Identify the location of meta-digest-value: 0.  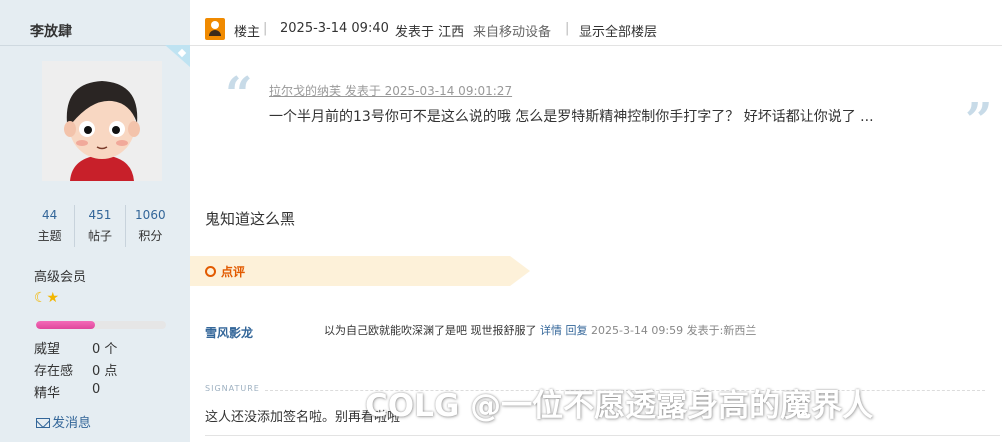
(96, 389).